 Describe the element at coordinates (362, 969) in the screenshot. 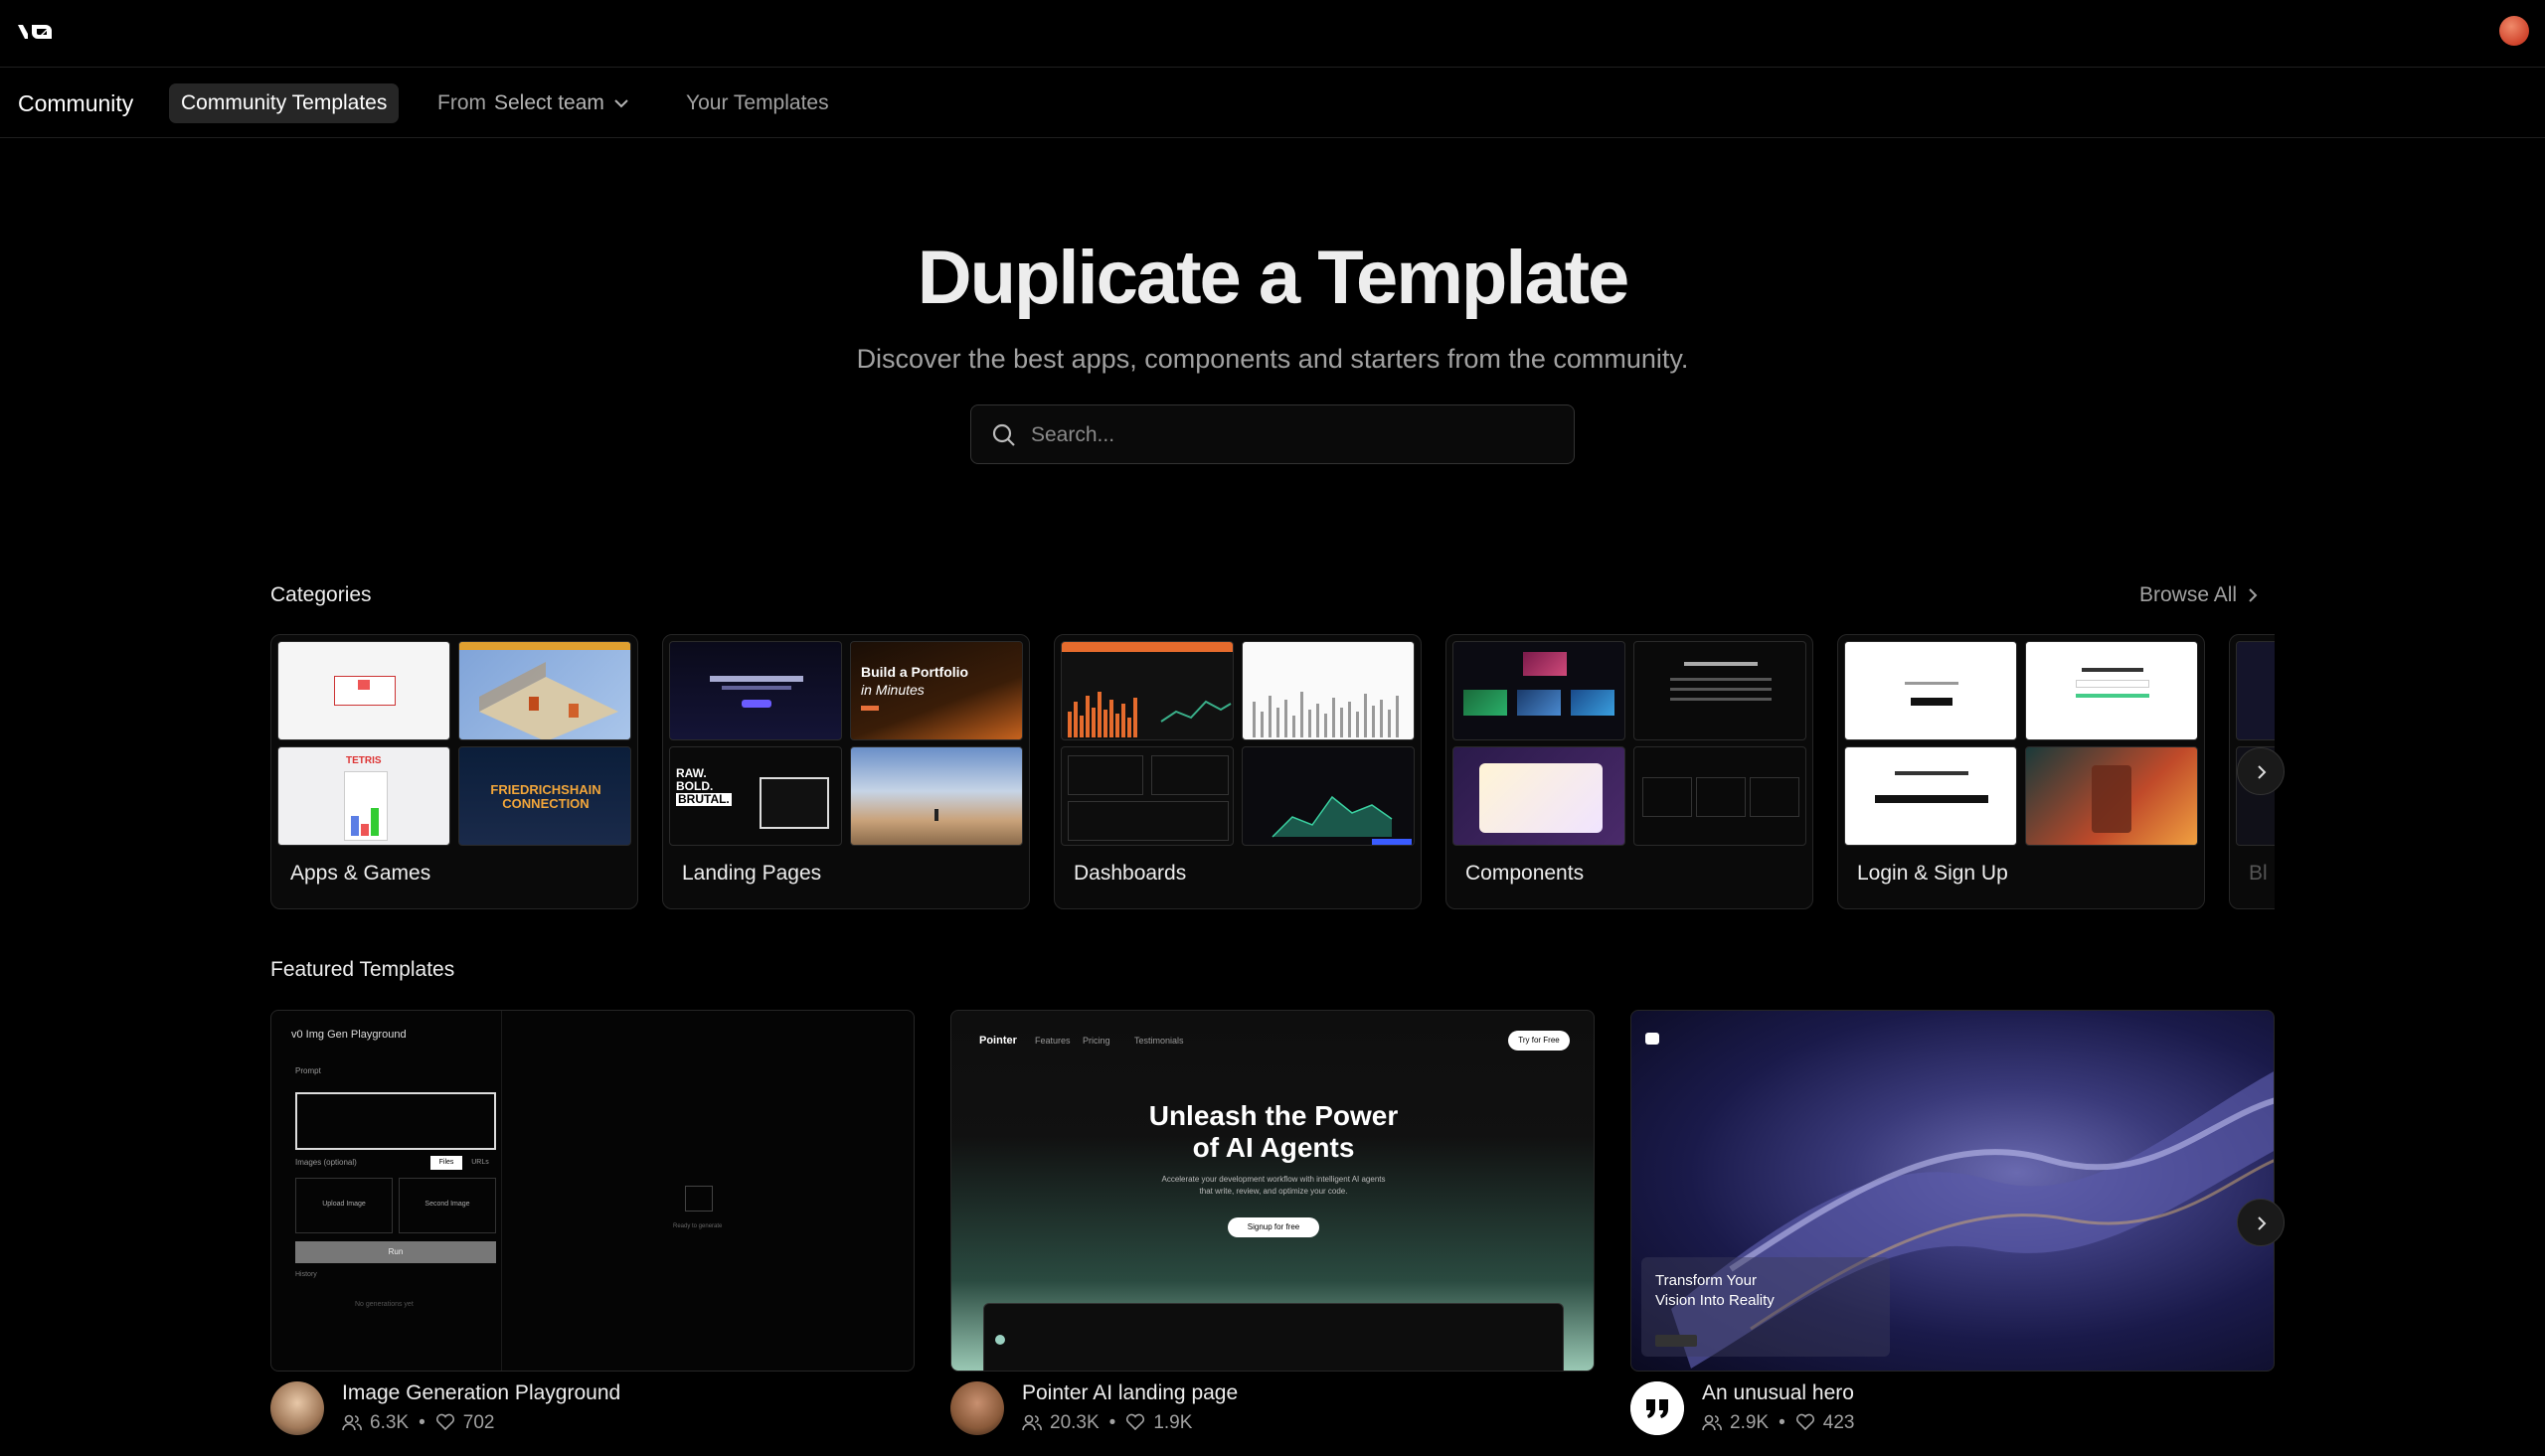

I see `featured-title: Featured Templates` at that location.